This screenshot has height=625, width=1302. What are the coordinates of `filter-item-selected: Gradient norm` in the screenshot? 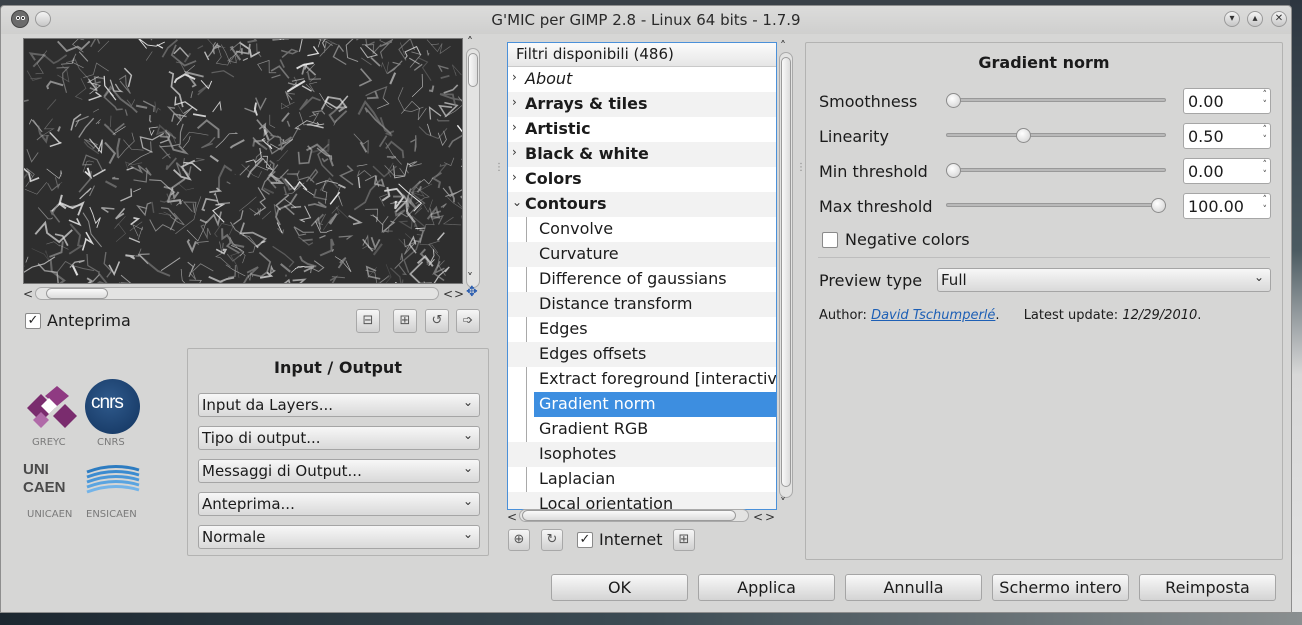 It's located at (655, 404).